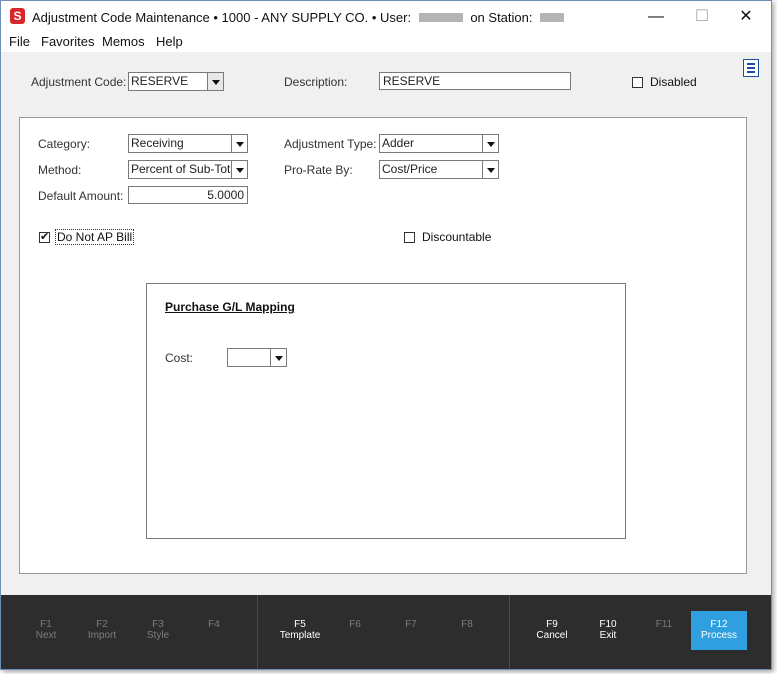 Image resolution: width=777 pixels, height=674 pixels. I want to click on f5-template-button: F5 Template, so click(300, 630).